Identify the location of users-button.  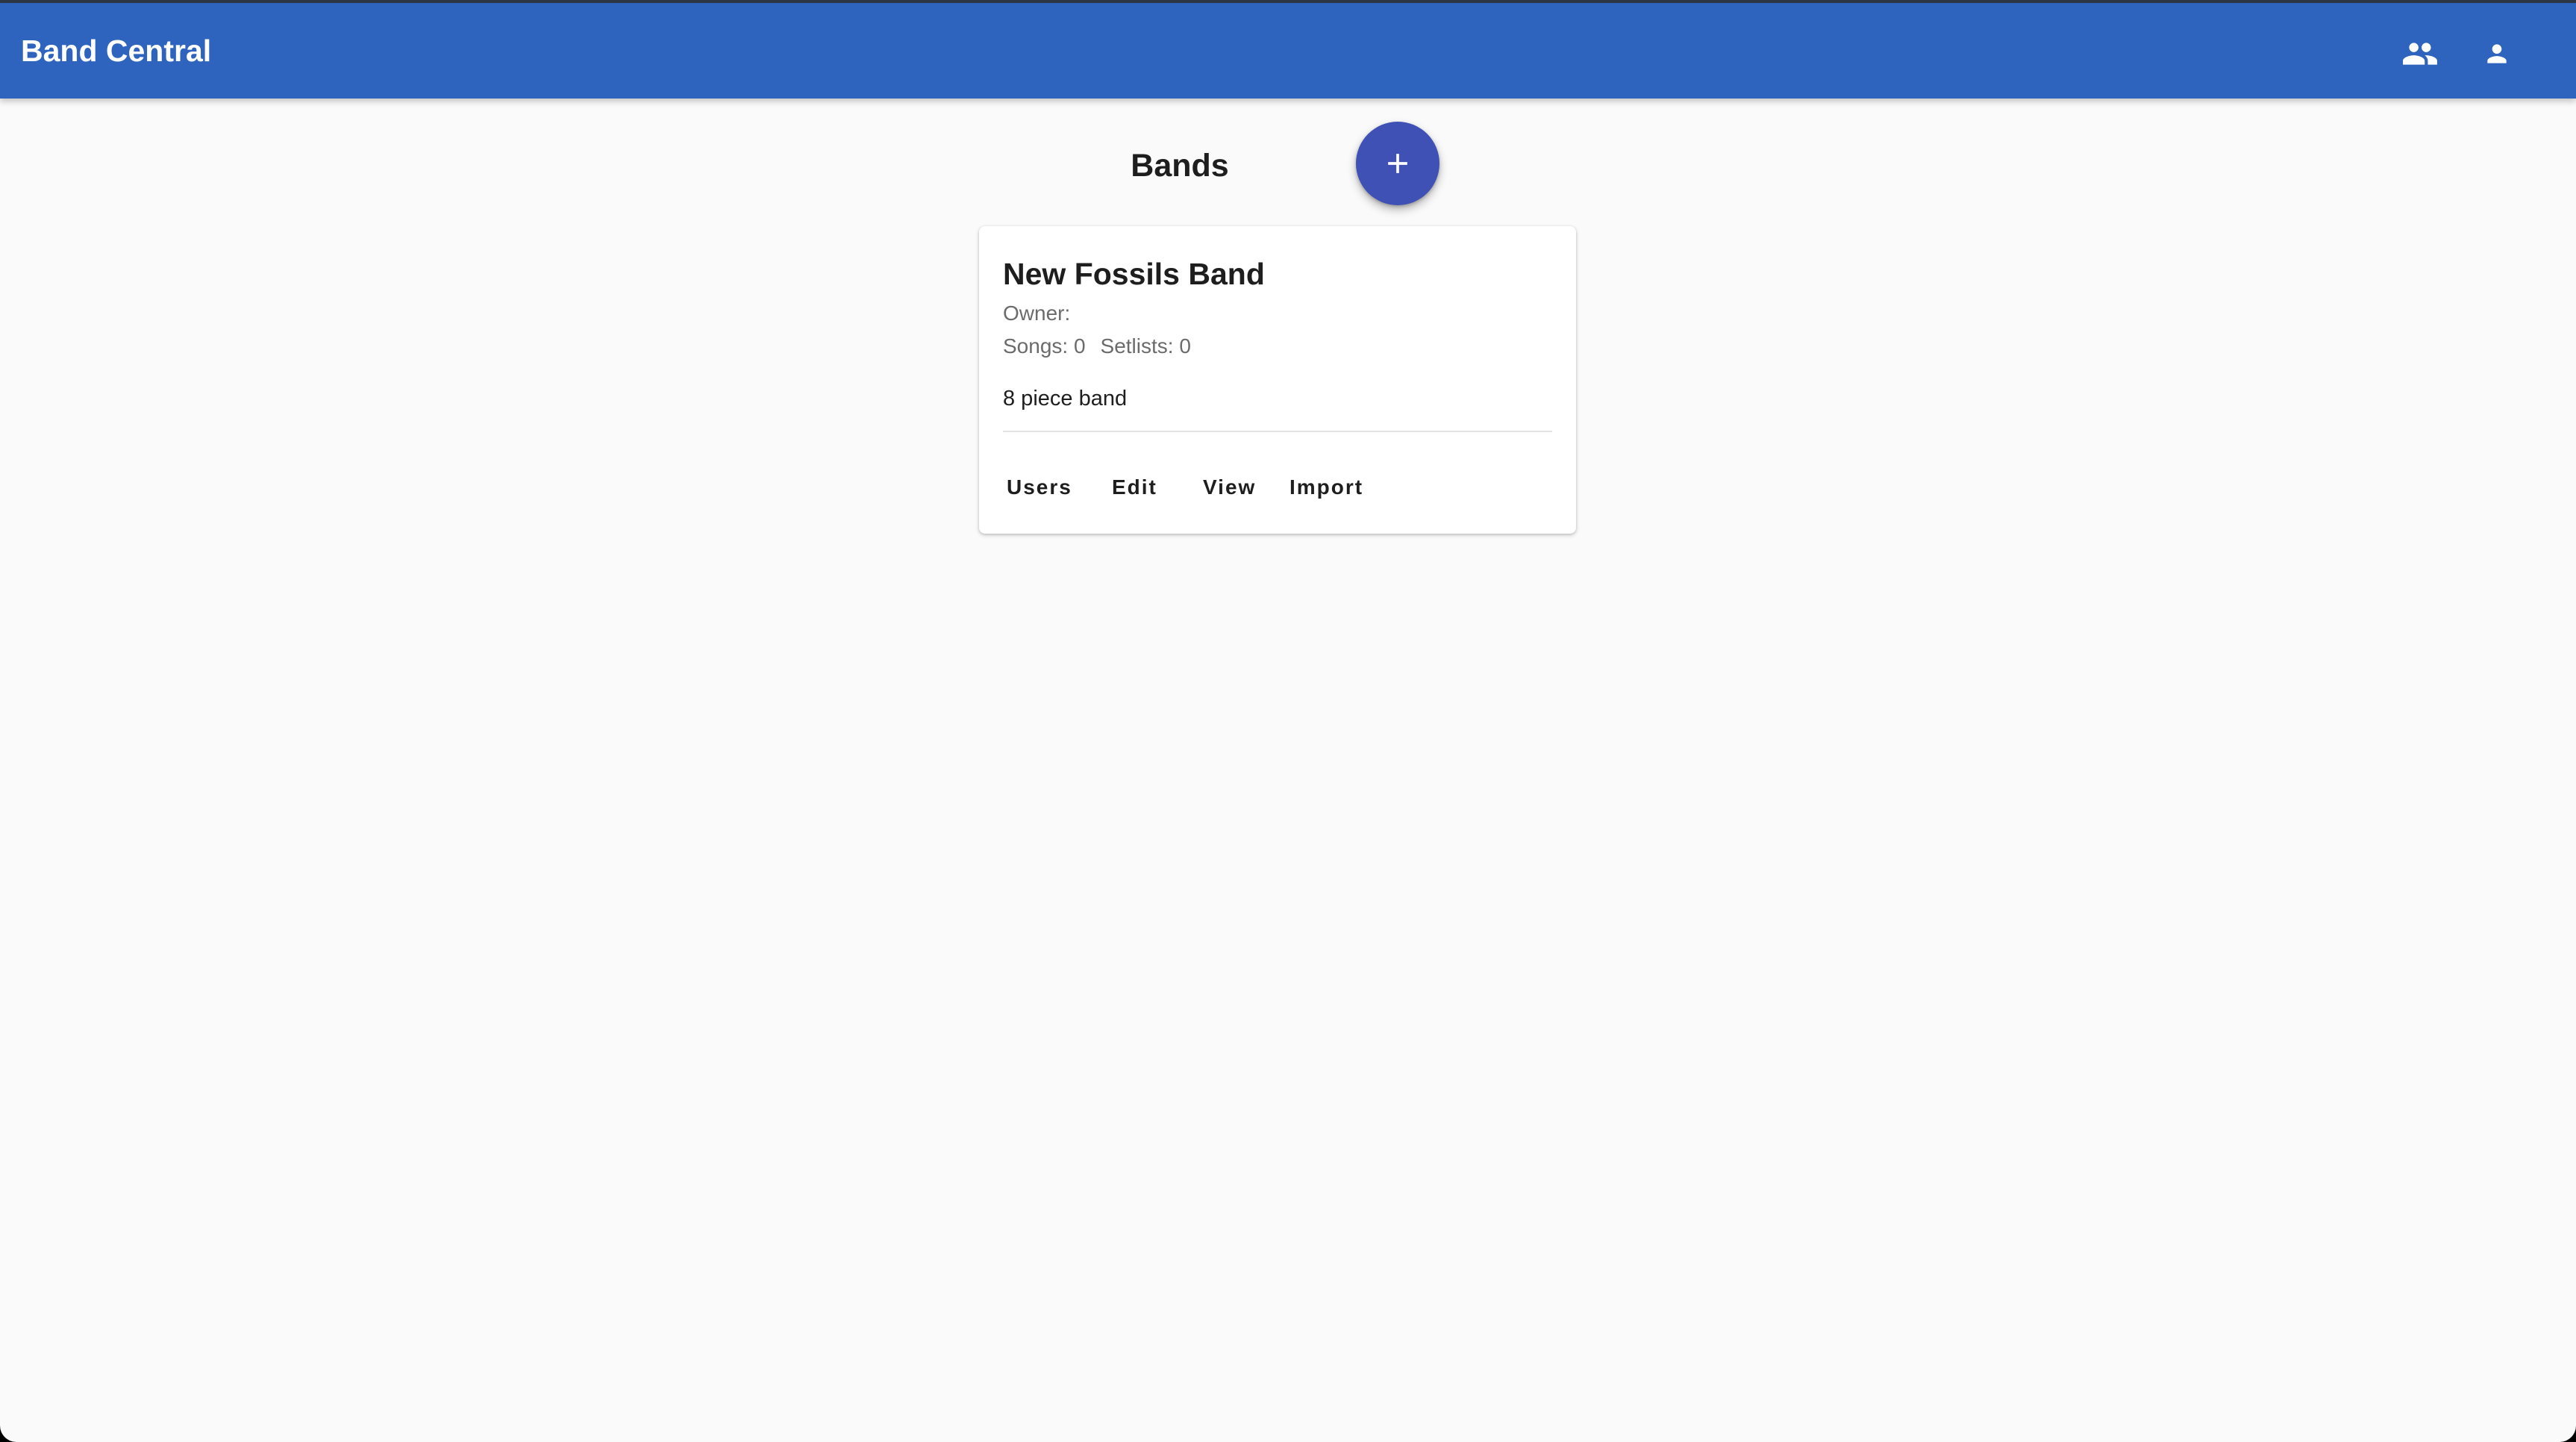
(2420, 54).